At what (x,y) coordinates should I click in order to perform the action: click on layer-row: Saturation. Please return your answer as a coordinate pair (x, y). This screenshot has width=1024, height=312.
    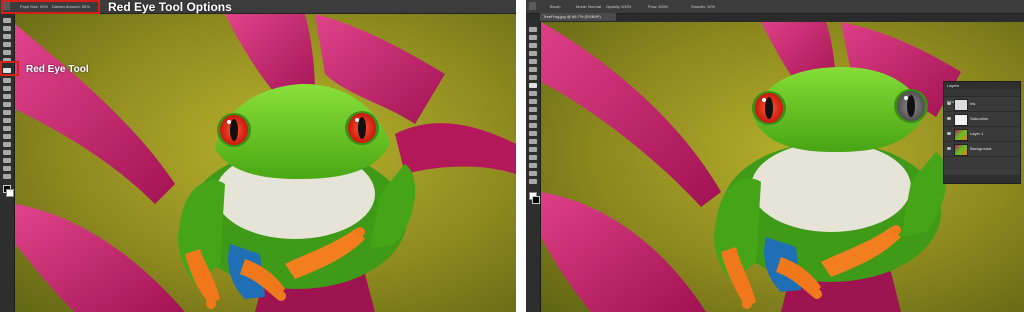
    Looking at the image, I should click on (982, 119).